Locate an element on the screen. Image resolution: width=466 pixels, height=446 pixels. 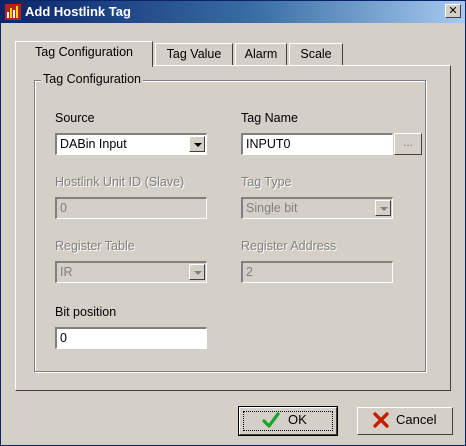
bit-position-value: 0 is located at coordinates (63, 338).